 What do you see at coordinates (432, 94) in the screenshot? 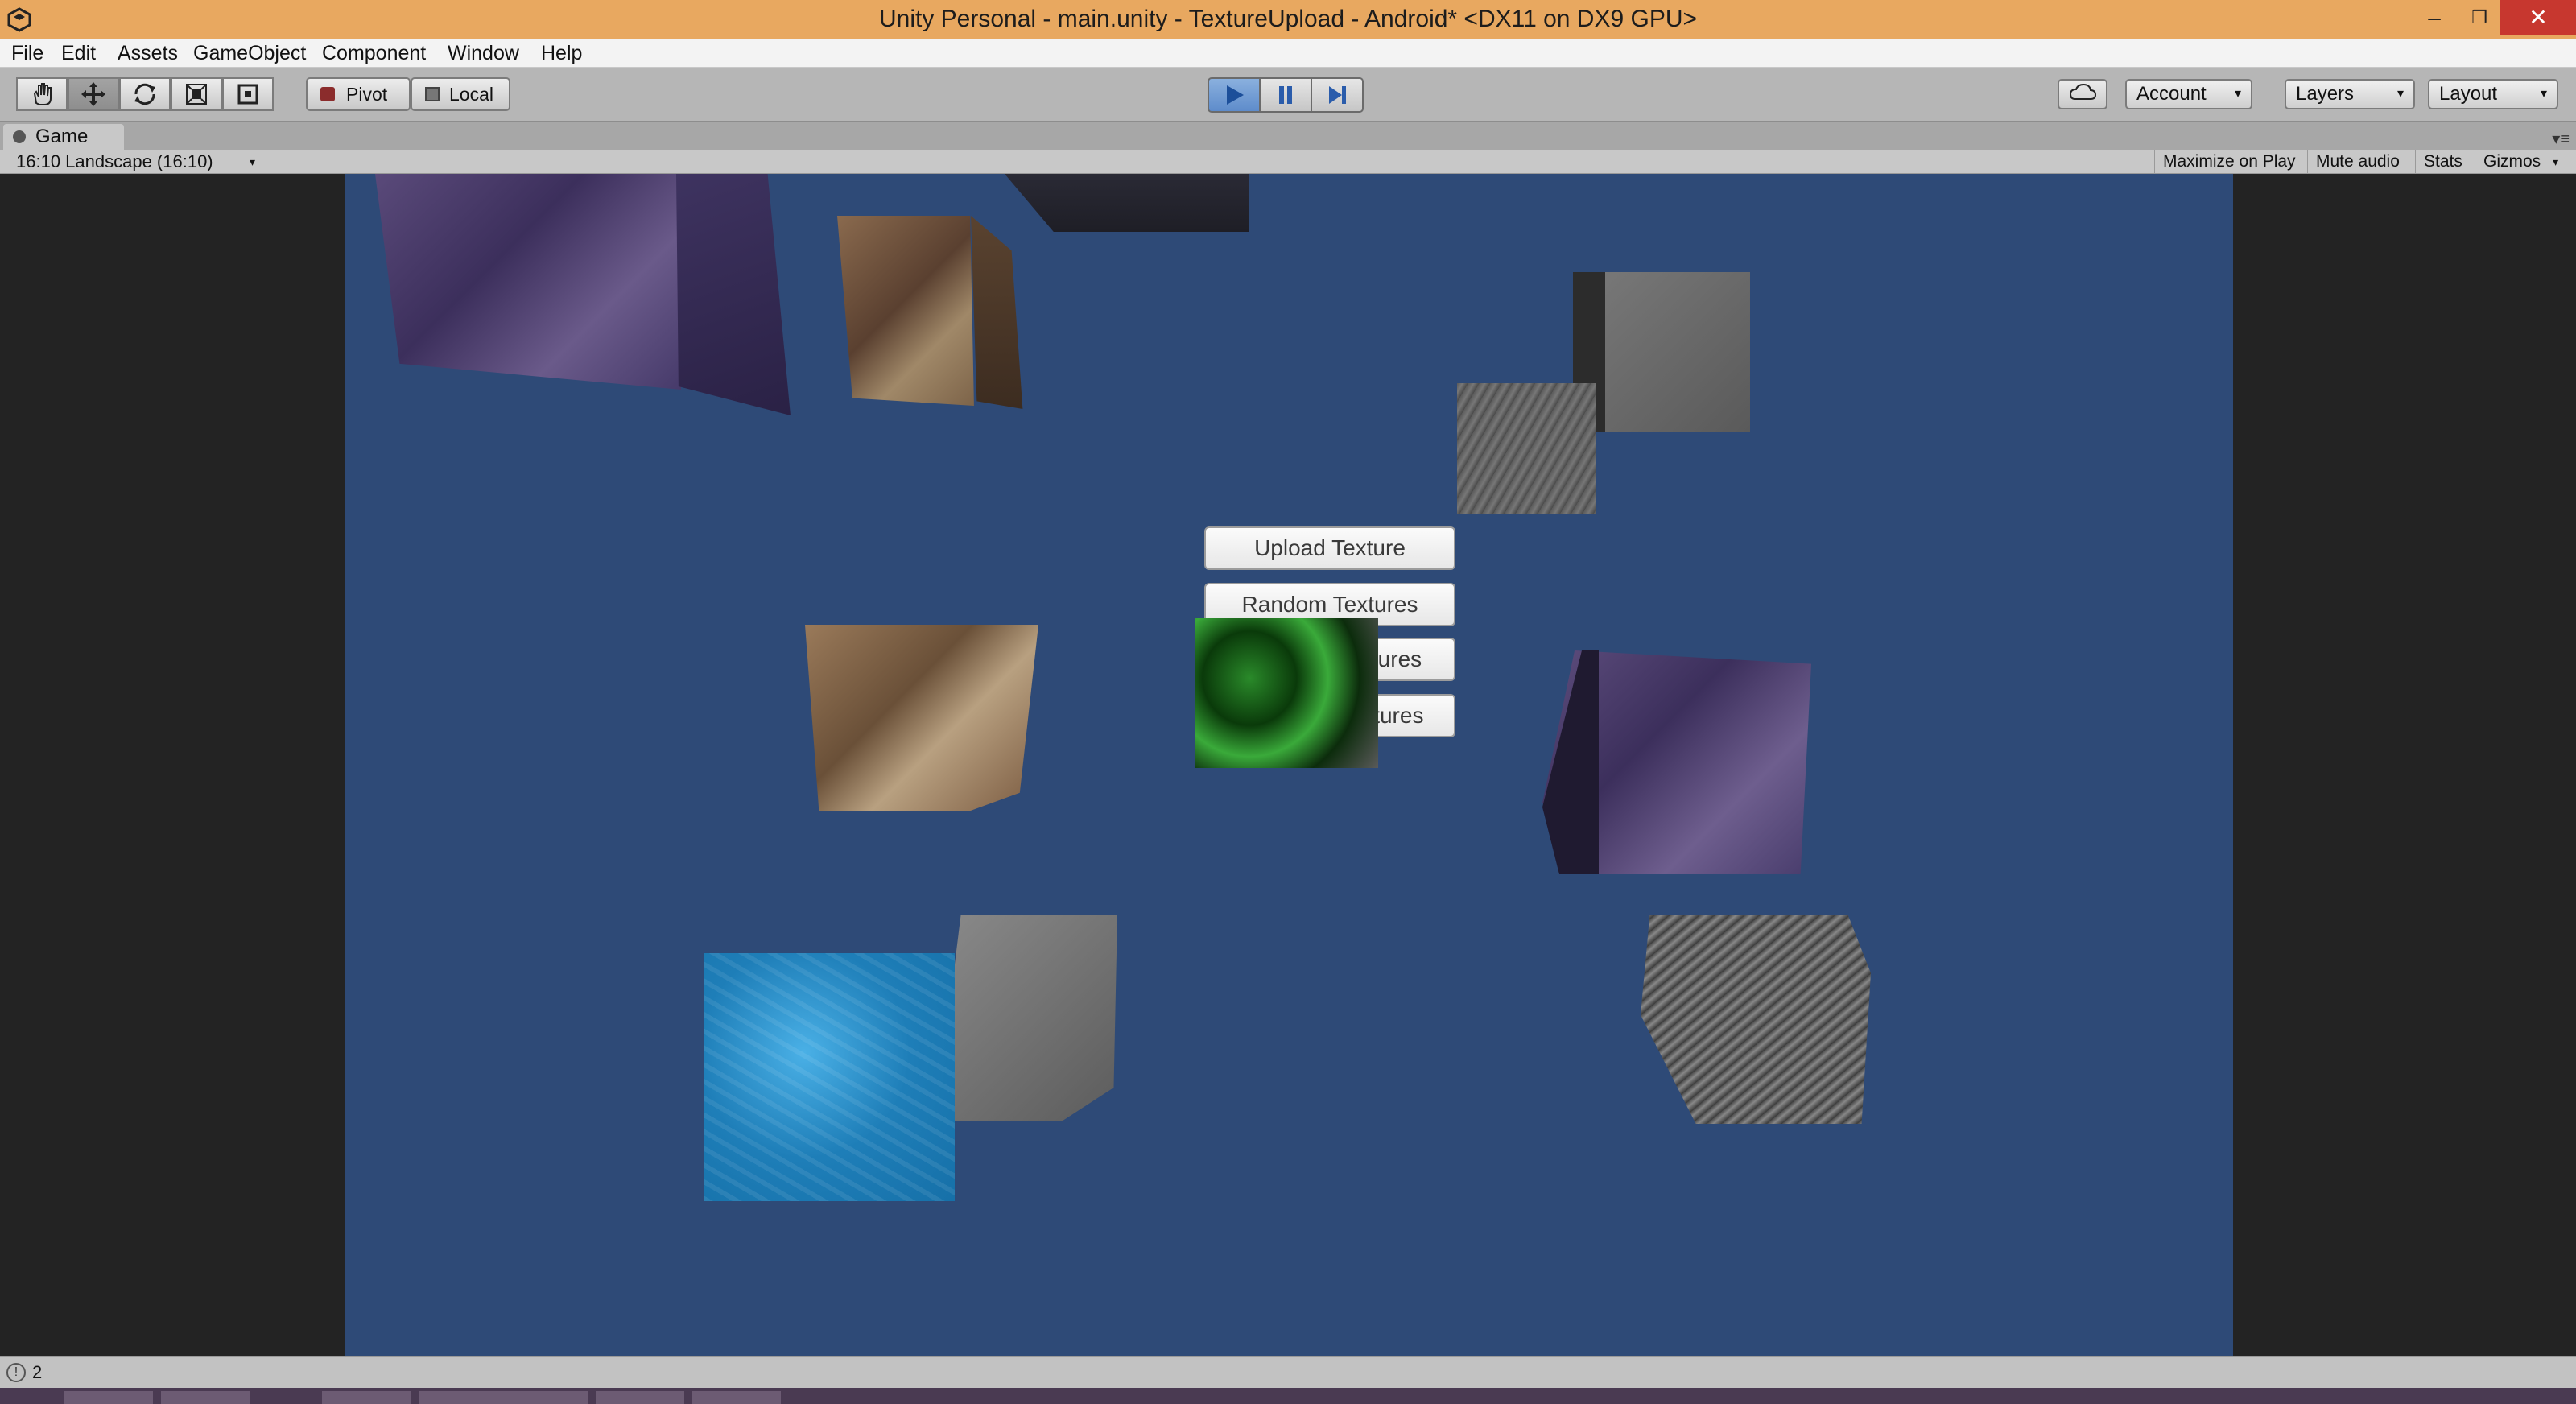
I see `local-icon` at bounding box center [432, 94].